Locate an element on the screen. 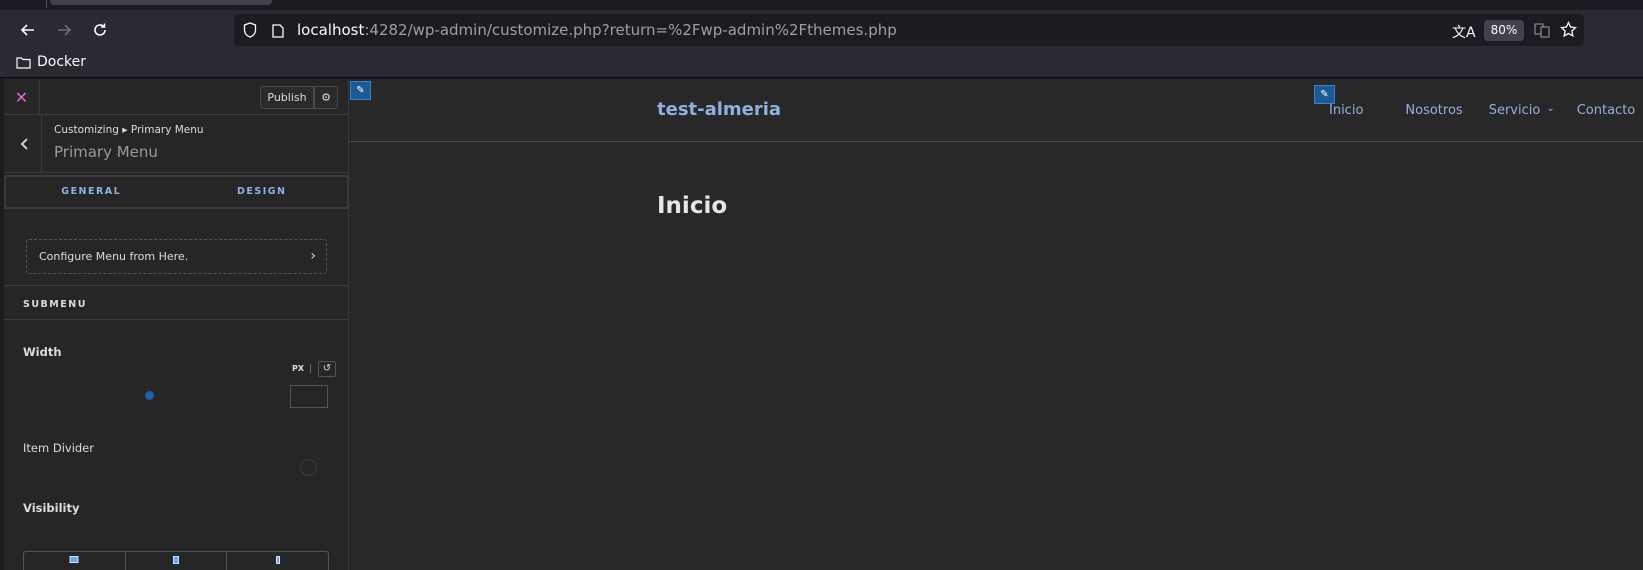 The image size is (1643, 570). gear-icon: ⚙ is located at coordinates (326, 97).